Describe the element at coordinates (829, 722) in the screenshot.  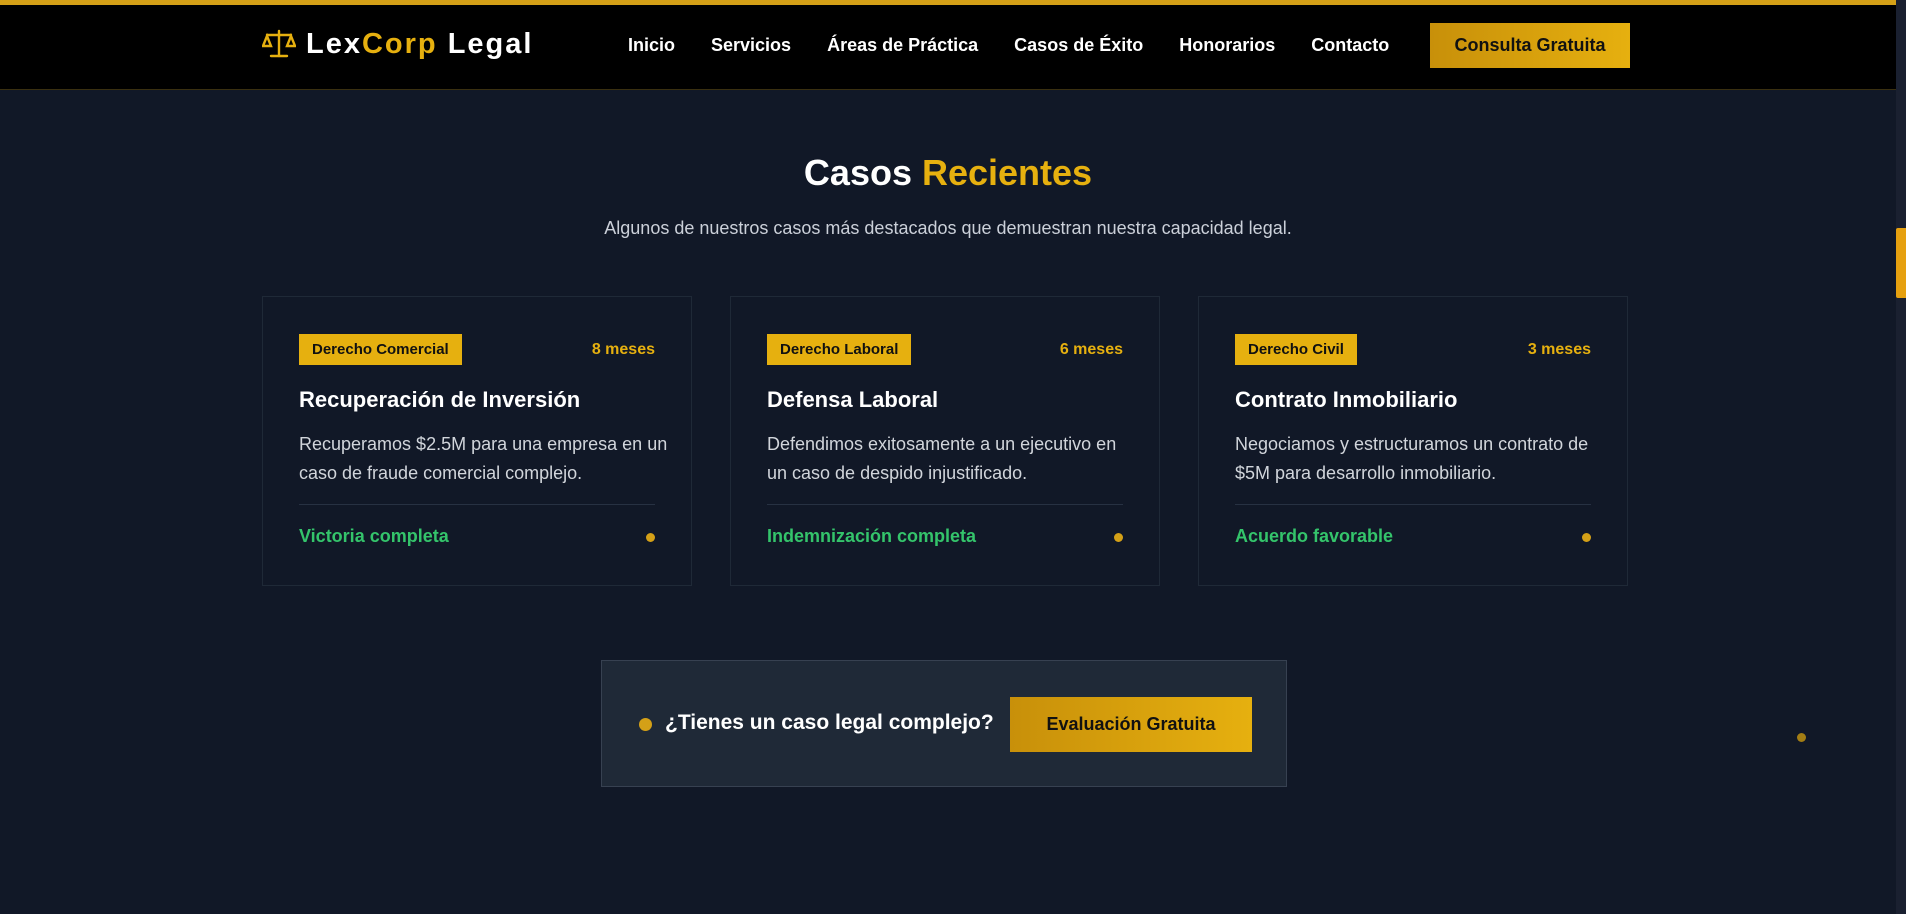
I see `cta-question: ¿Tienes un caso legal complejo?` at that location.